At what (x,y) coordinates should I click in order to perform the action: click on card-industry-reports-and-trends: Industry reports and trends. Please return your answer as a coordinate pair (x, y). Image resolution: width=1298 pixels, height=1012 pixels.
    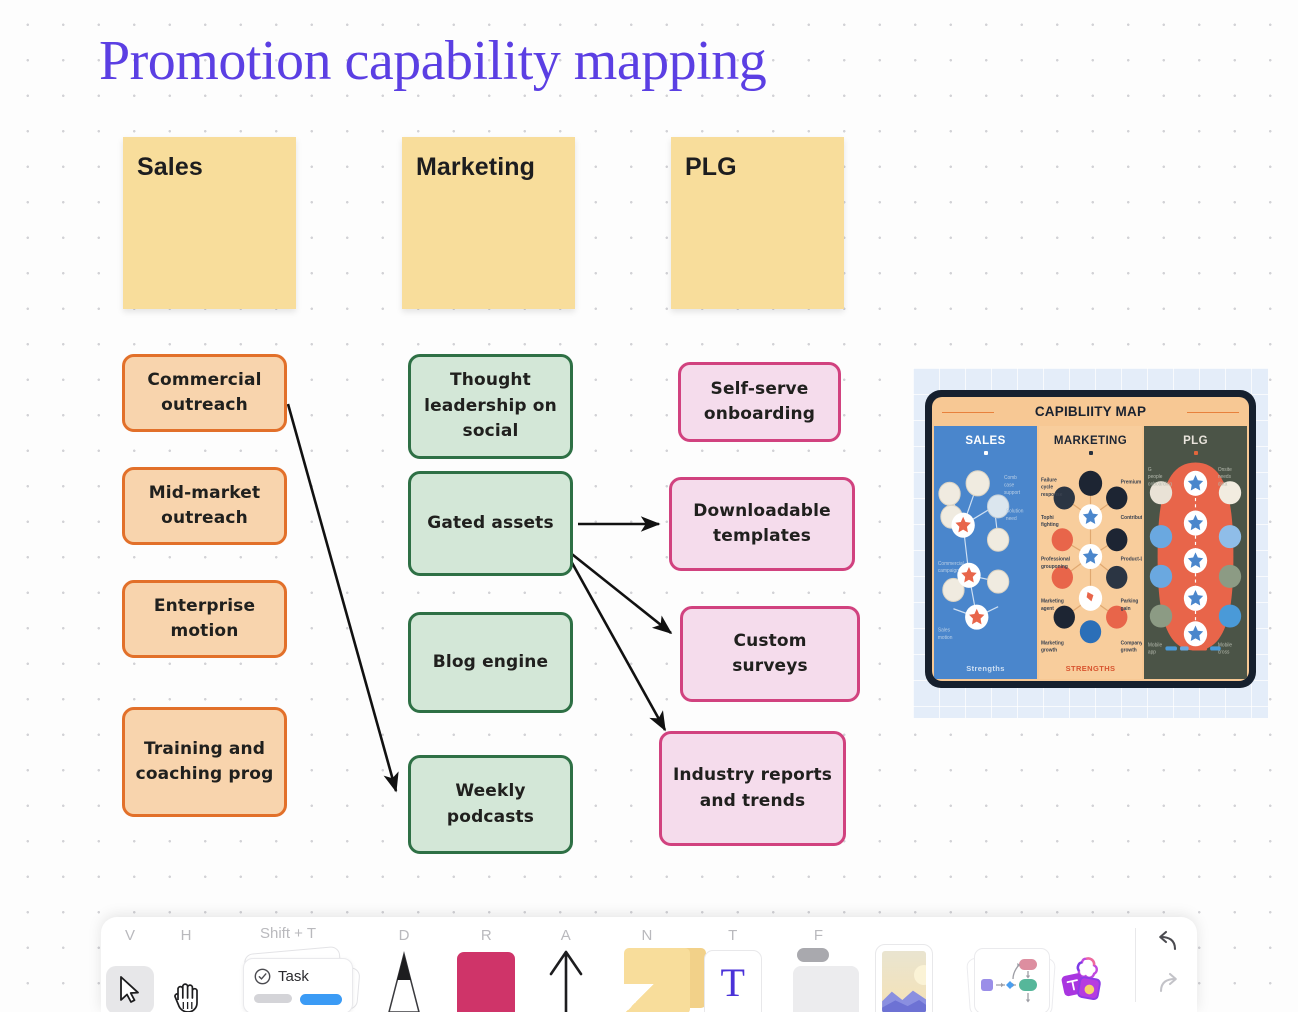
    Looking at the image, I should click on (752, 788).